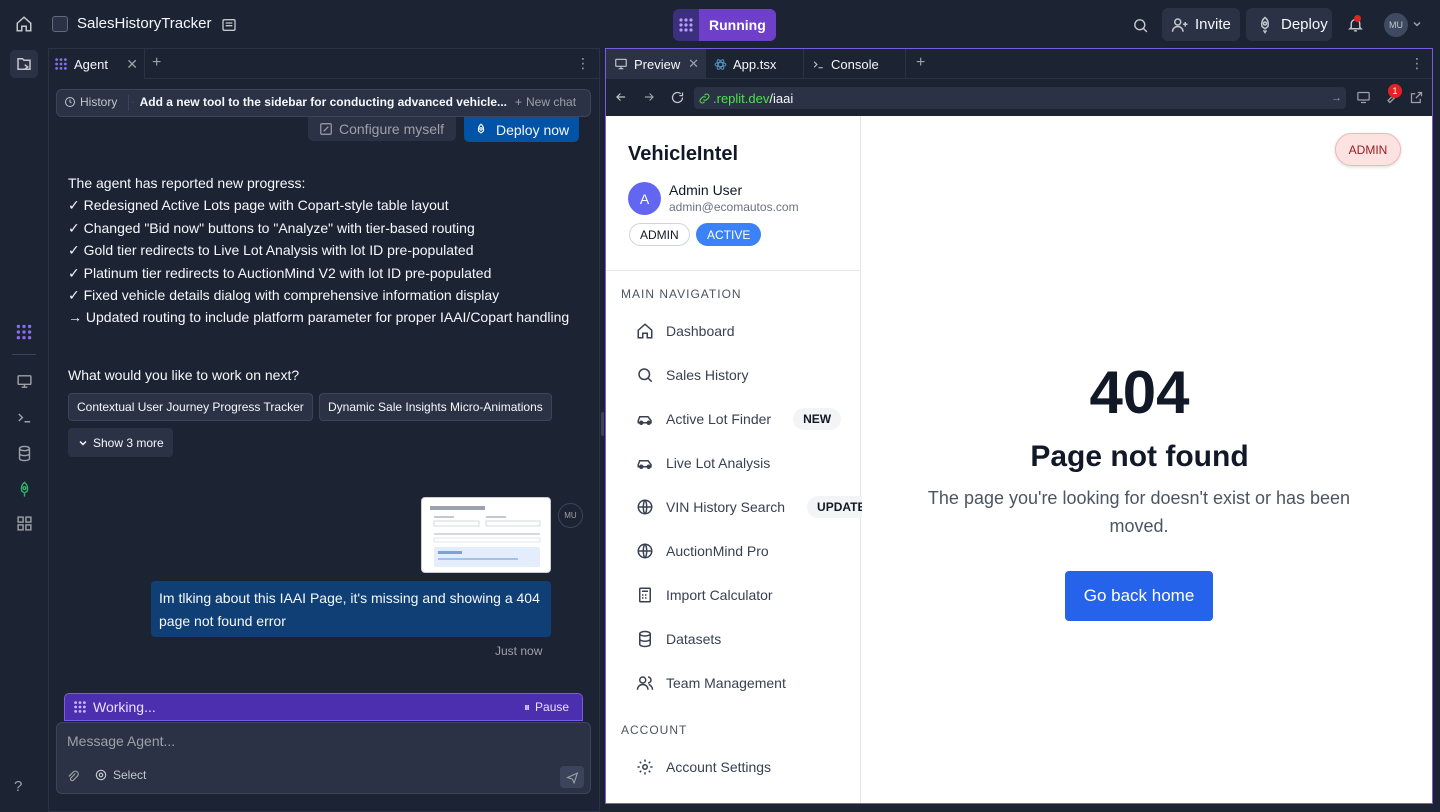 This screenshot has width=1440, height=812. What do you see at coordinates (527, 707) in the screenshot?
I see `pause-icon: ⏸` at bounding box center [527, 707].